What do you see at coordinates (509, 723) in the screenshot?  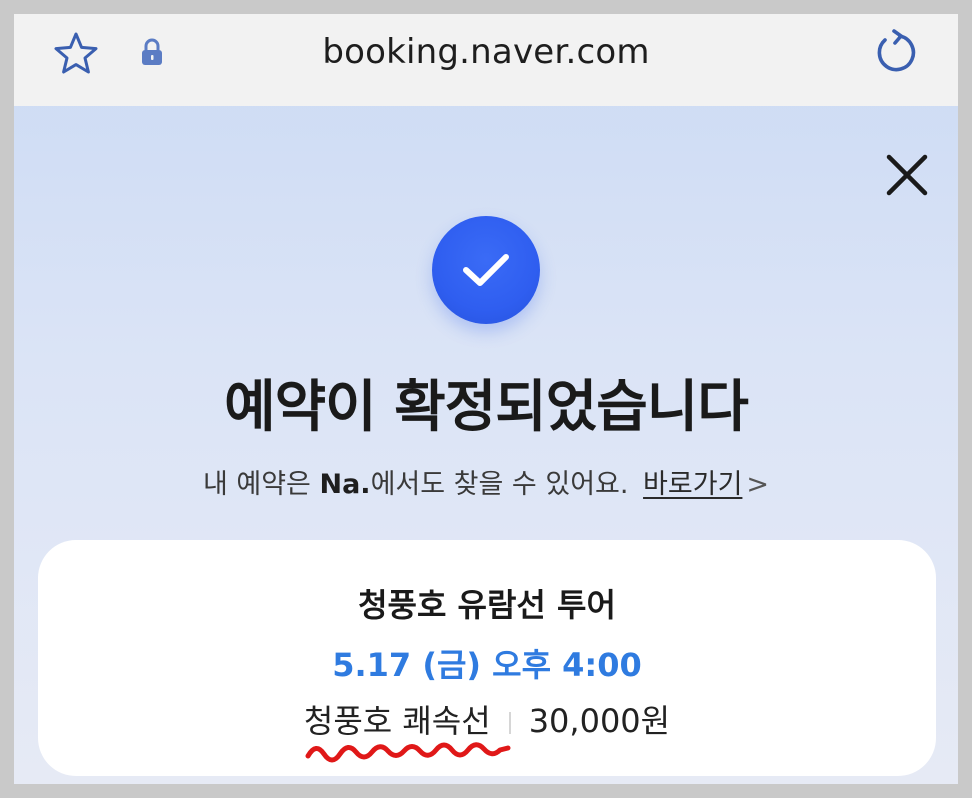 I see `divider` at bounding box center [509, 723].